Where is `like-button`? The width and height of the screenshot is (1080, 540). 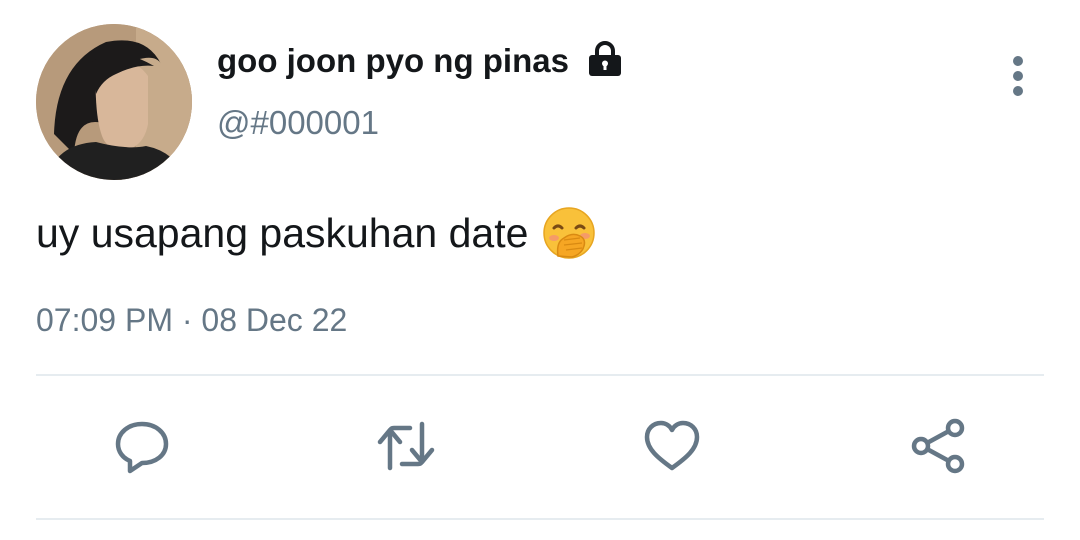
like-button is located at coordinates (672, 446).